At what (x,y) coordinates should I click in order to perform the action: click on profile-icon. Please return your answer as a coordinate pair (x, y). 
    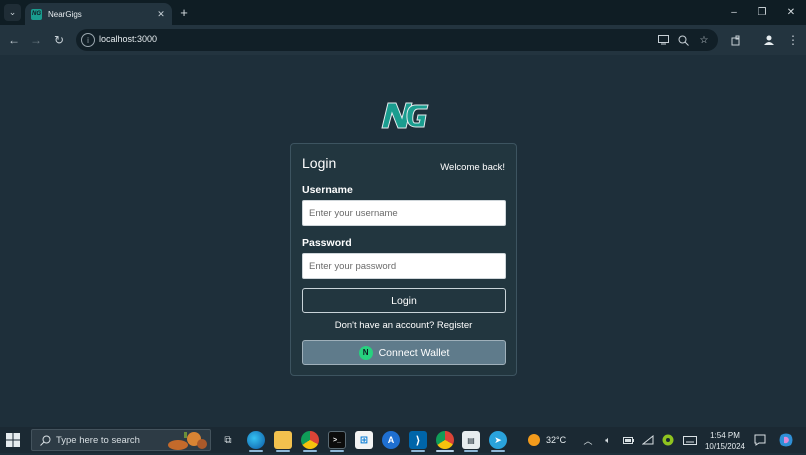
    Looking at the image, I should click on (769, 40).